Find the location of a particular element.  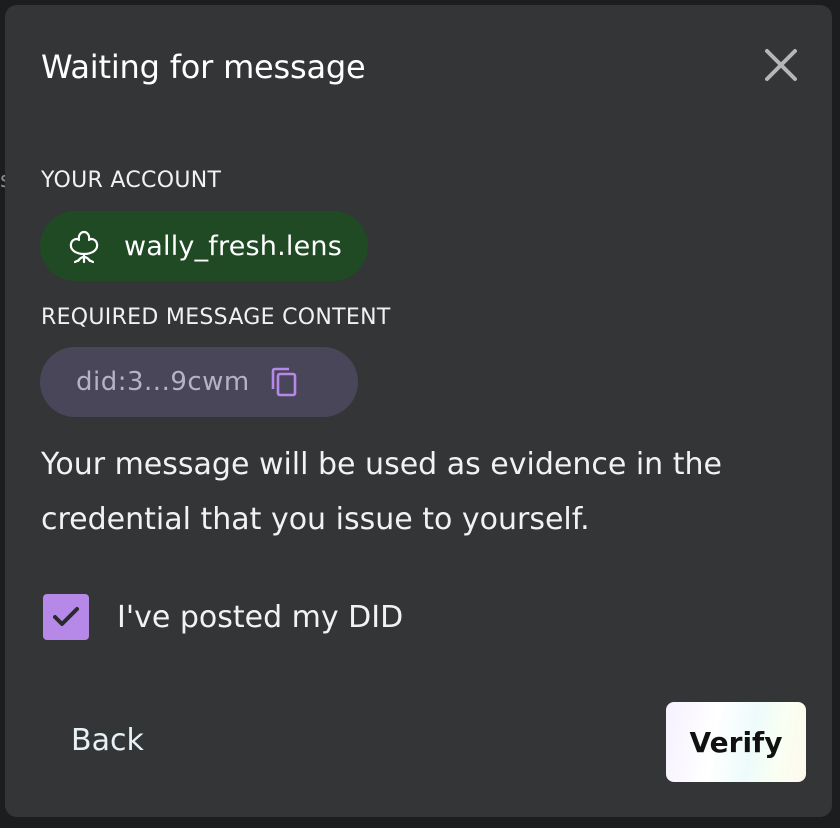

dialog-title: Waiting for message is located at coordinates (203, 67).